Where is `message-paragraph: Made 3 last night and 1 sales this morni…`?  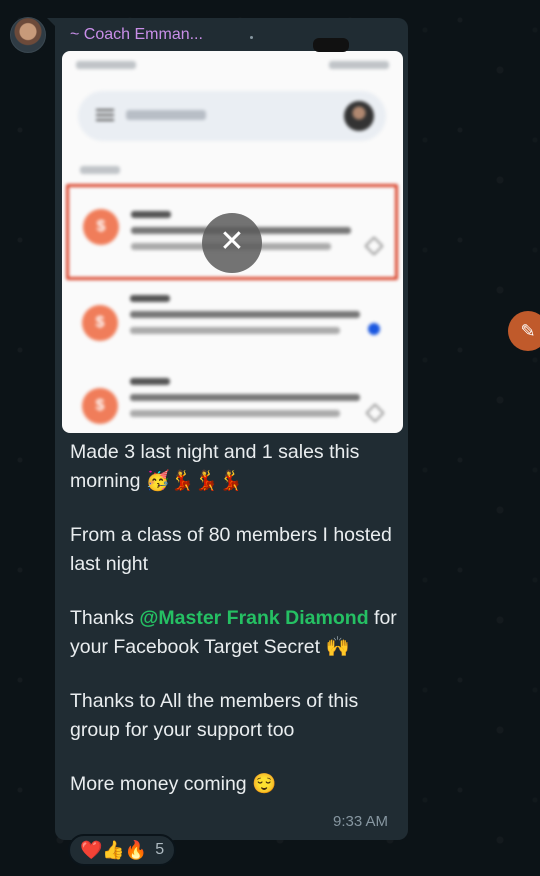
message-paragraph: Made 3 last night and 1 sales this morni… is located at coordinates (215, 466).